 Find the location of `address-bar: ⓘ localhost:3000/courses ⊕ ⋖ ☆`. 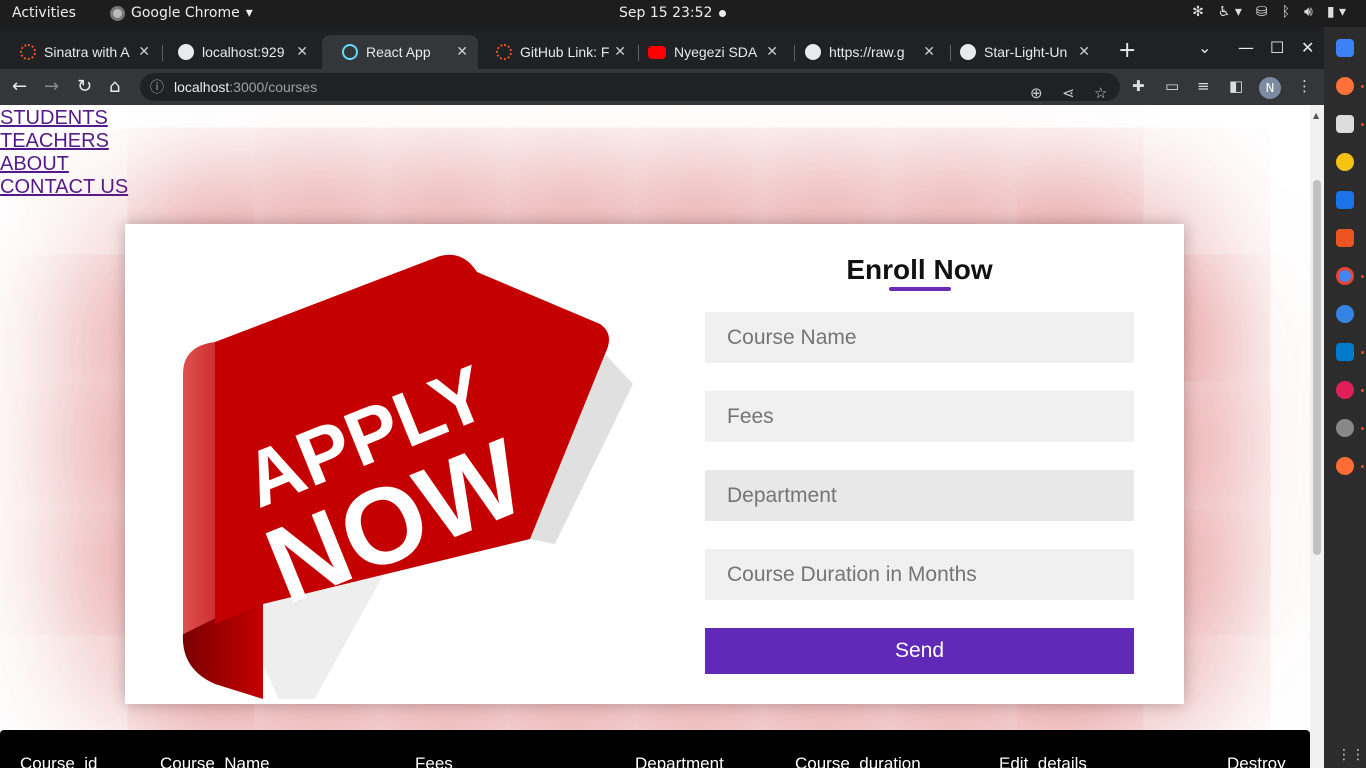

address-bar: ⓘ localhost:3000/courses ⊕ ⋖ ☆ is located at coordinates (630, 87).